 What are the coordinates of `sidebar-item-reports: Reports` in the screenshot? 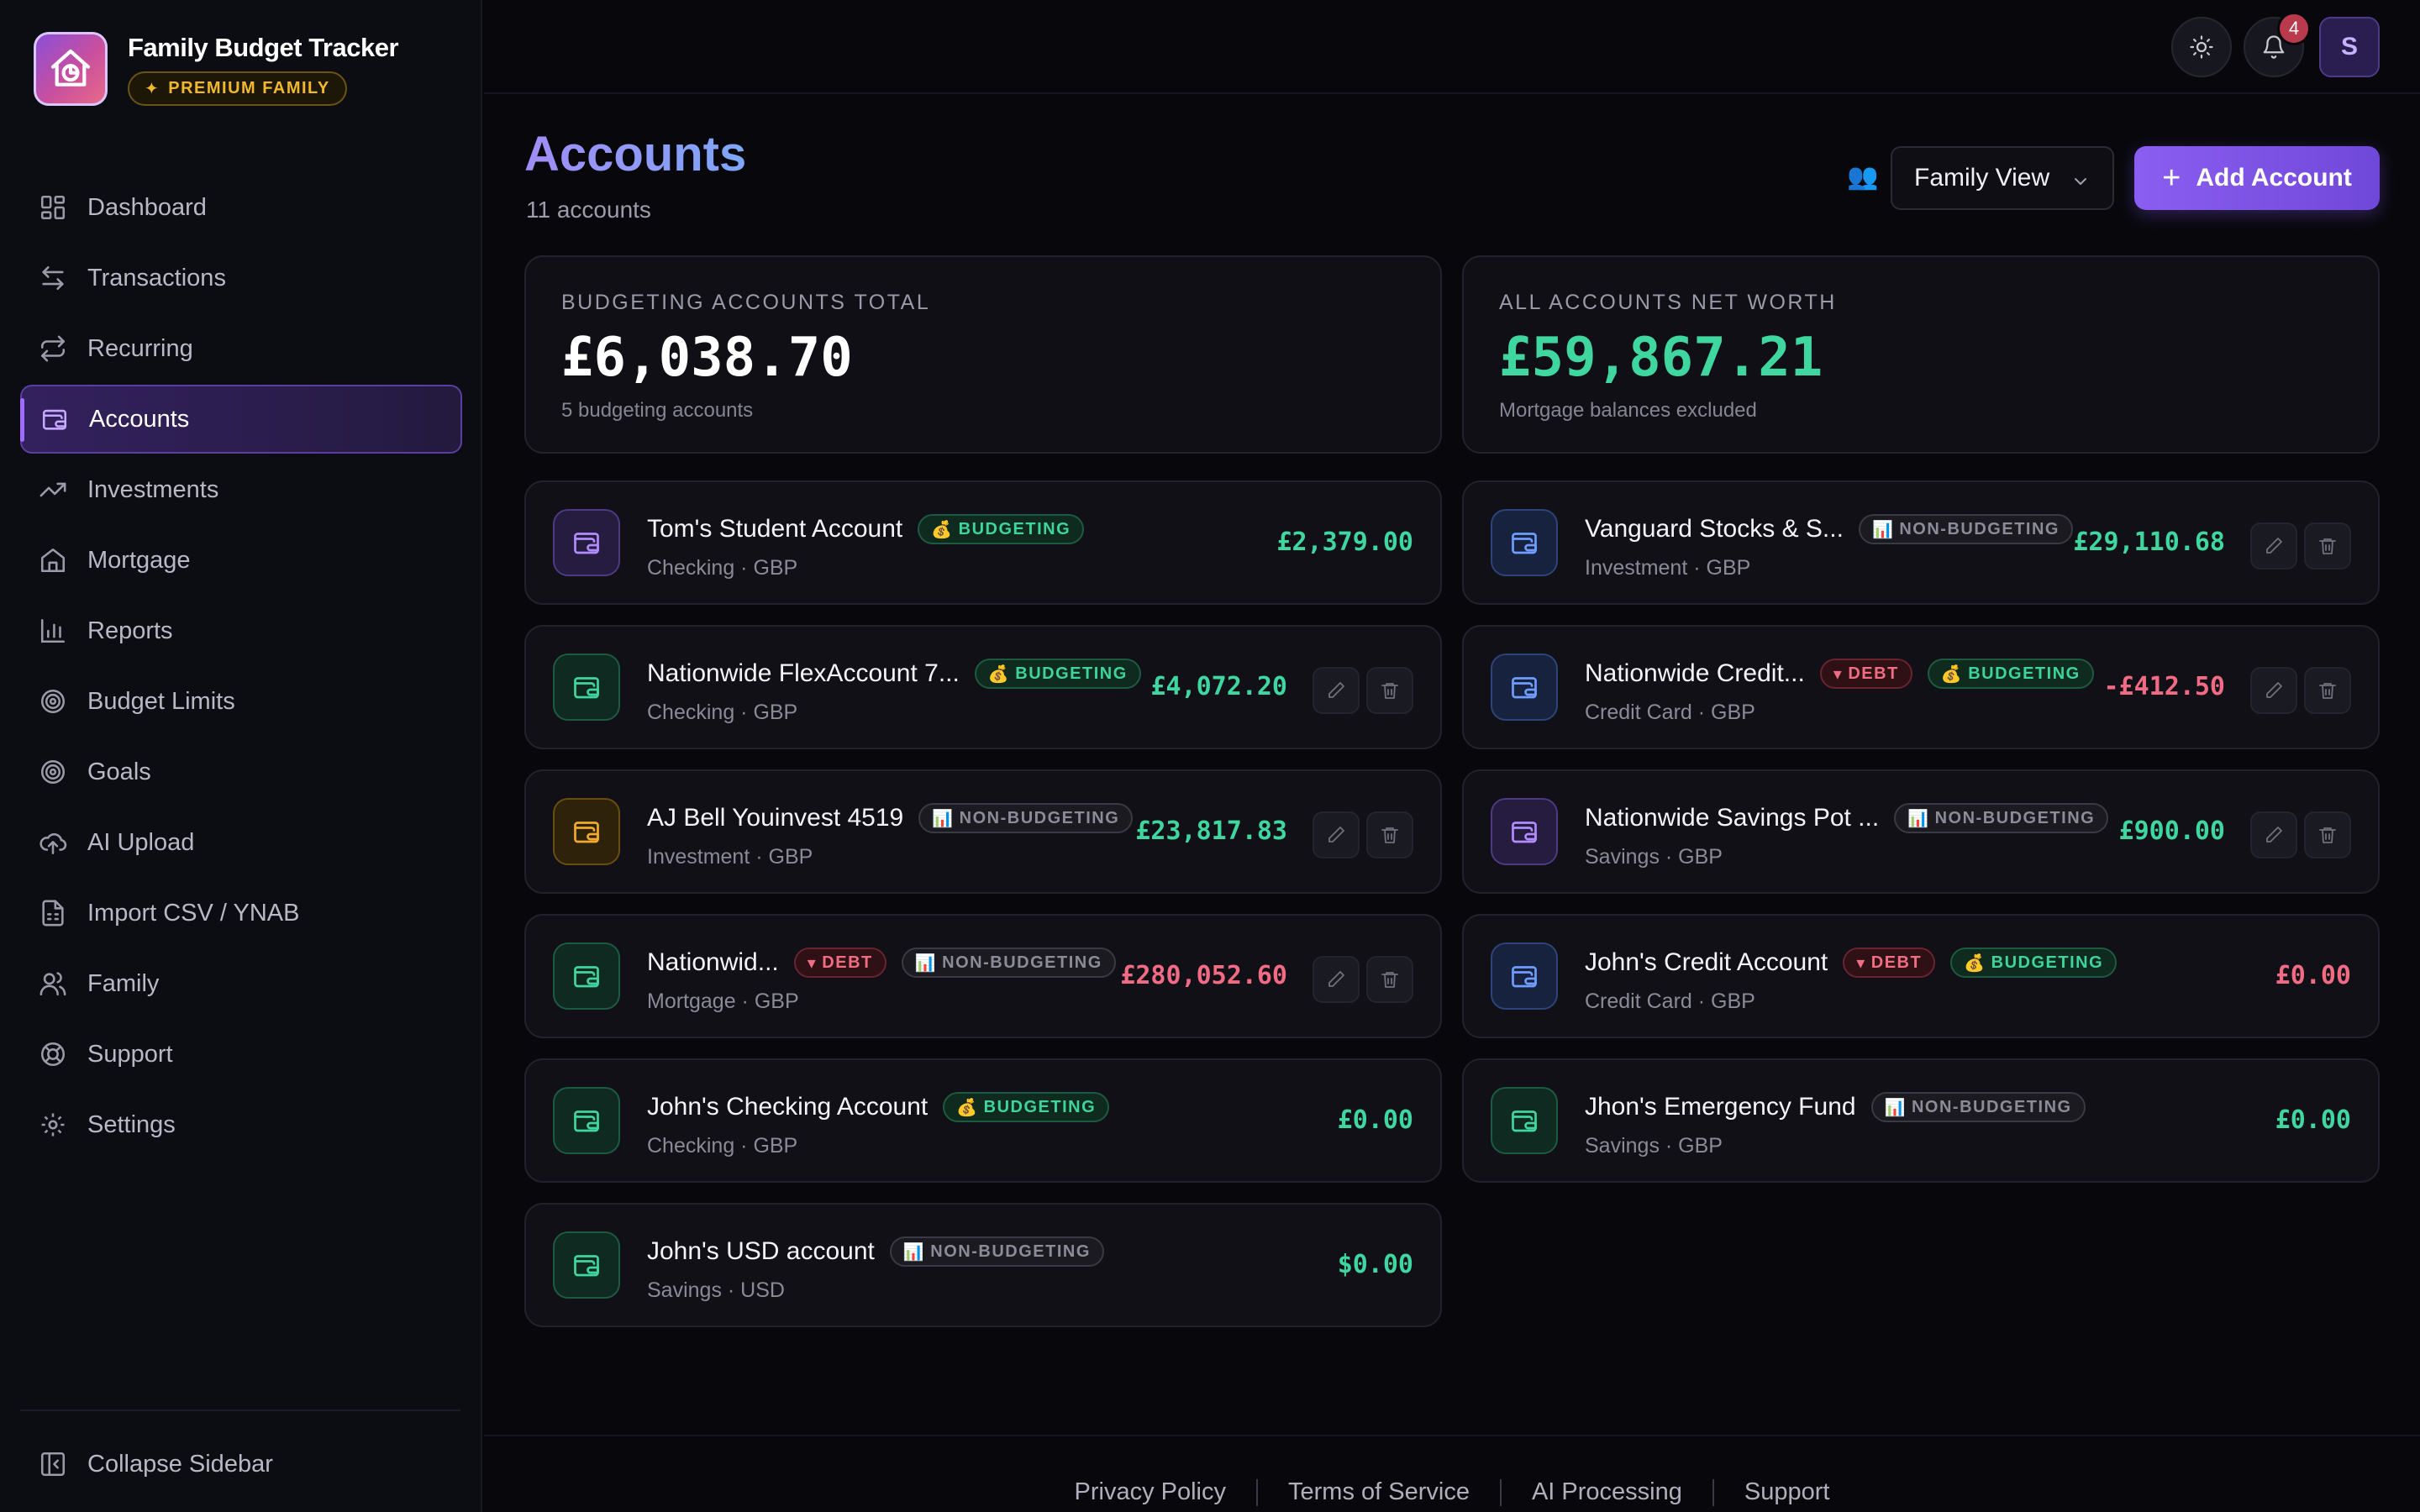 It's located at (241, 630).